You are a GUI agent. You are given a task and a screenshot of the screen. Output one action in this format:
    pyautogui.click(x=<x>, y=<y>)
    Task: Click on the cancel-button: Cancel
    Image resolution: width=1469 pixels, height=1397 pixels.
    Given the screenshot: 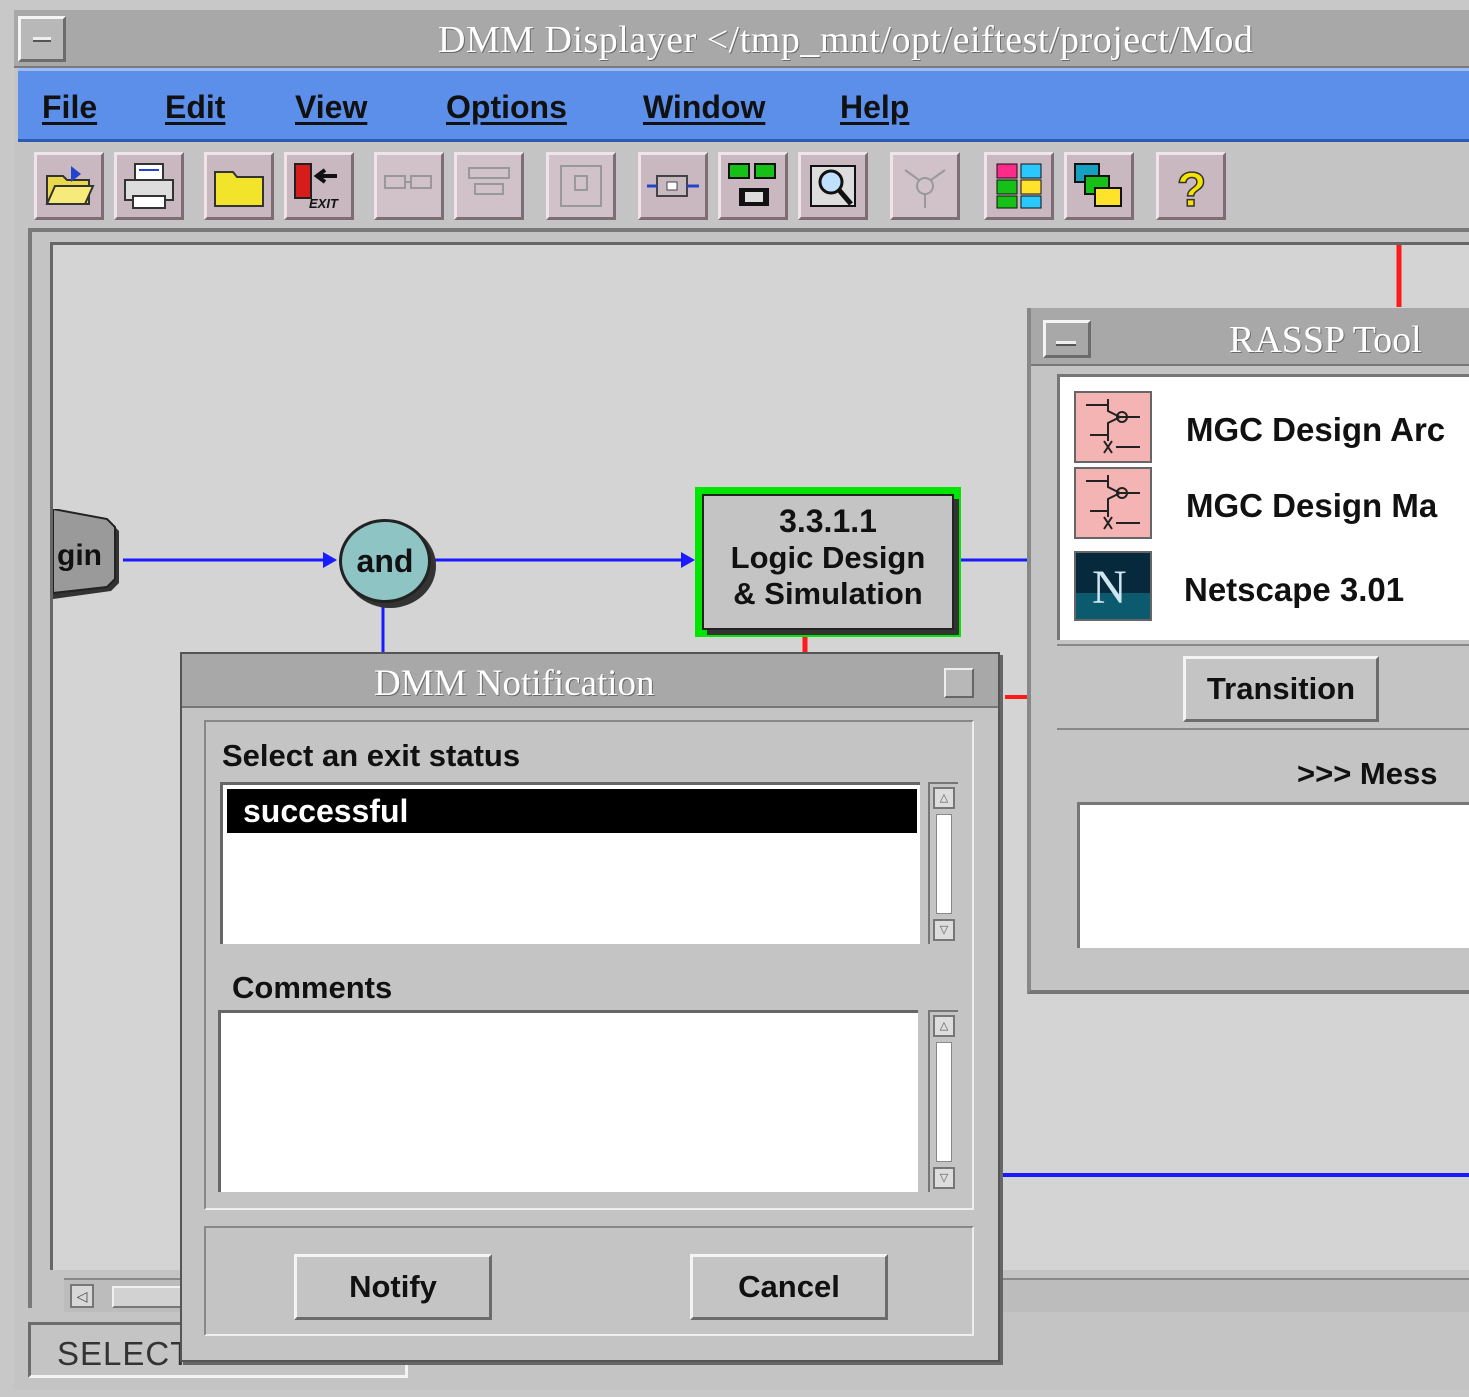 What is the action you would take?
    pyautogui.click(x=789, y=1287)
    